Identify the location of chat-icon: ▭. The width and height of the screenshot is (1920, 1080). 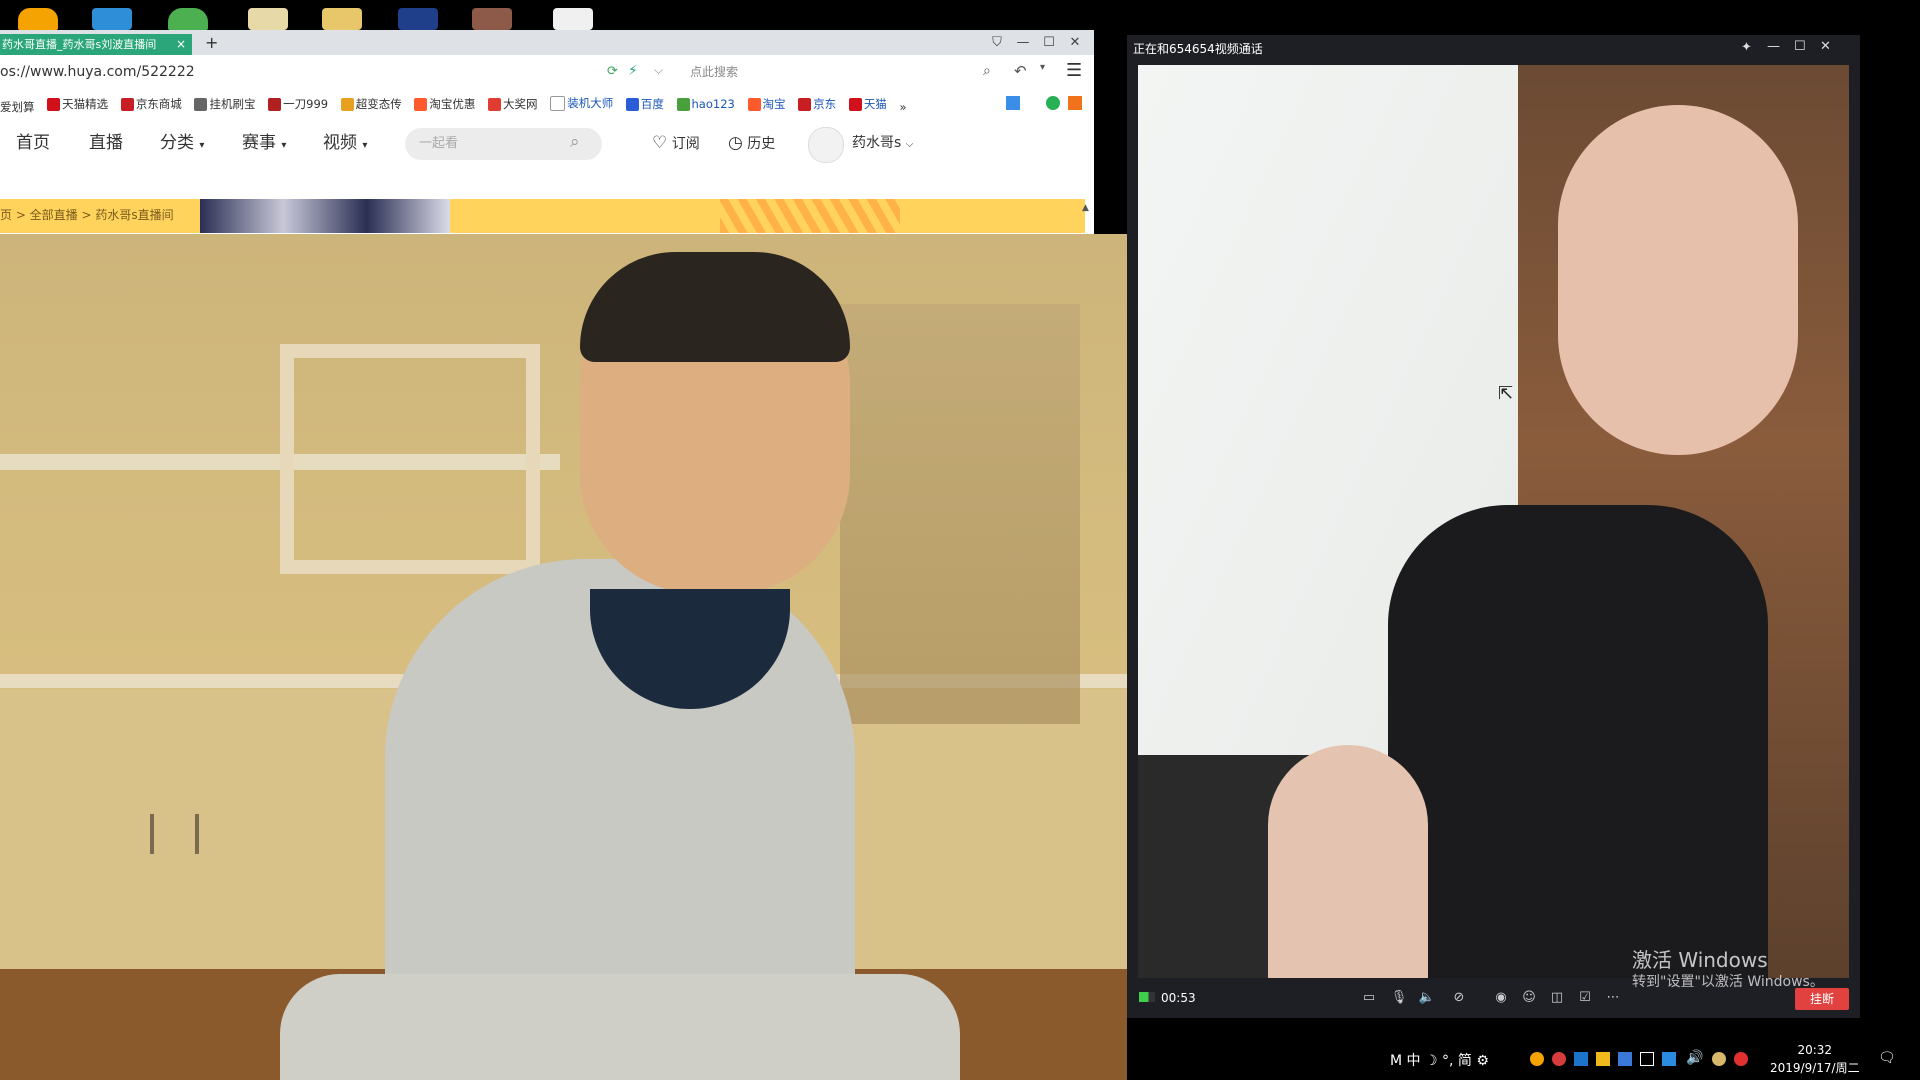
(1369, 998).